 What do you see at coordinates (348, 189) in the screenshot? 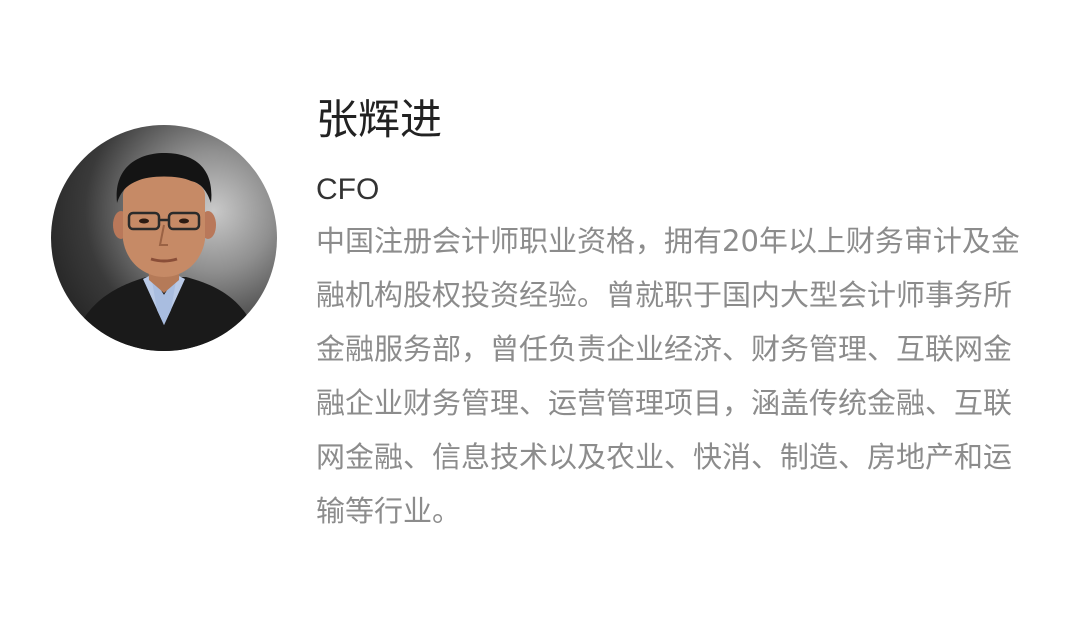
I see `job-title: CFO` at bounding box center [348, 189].